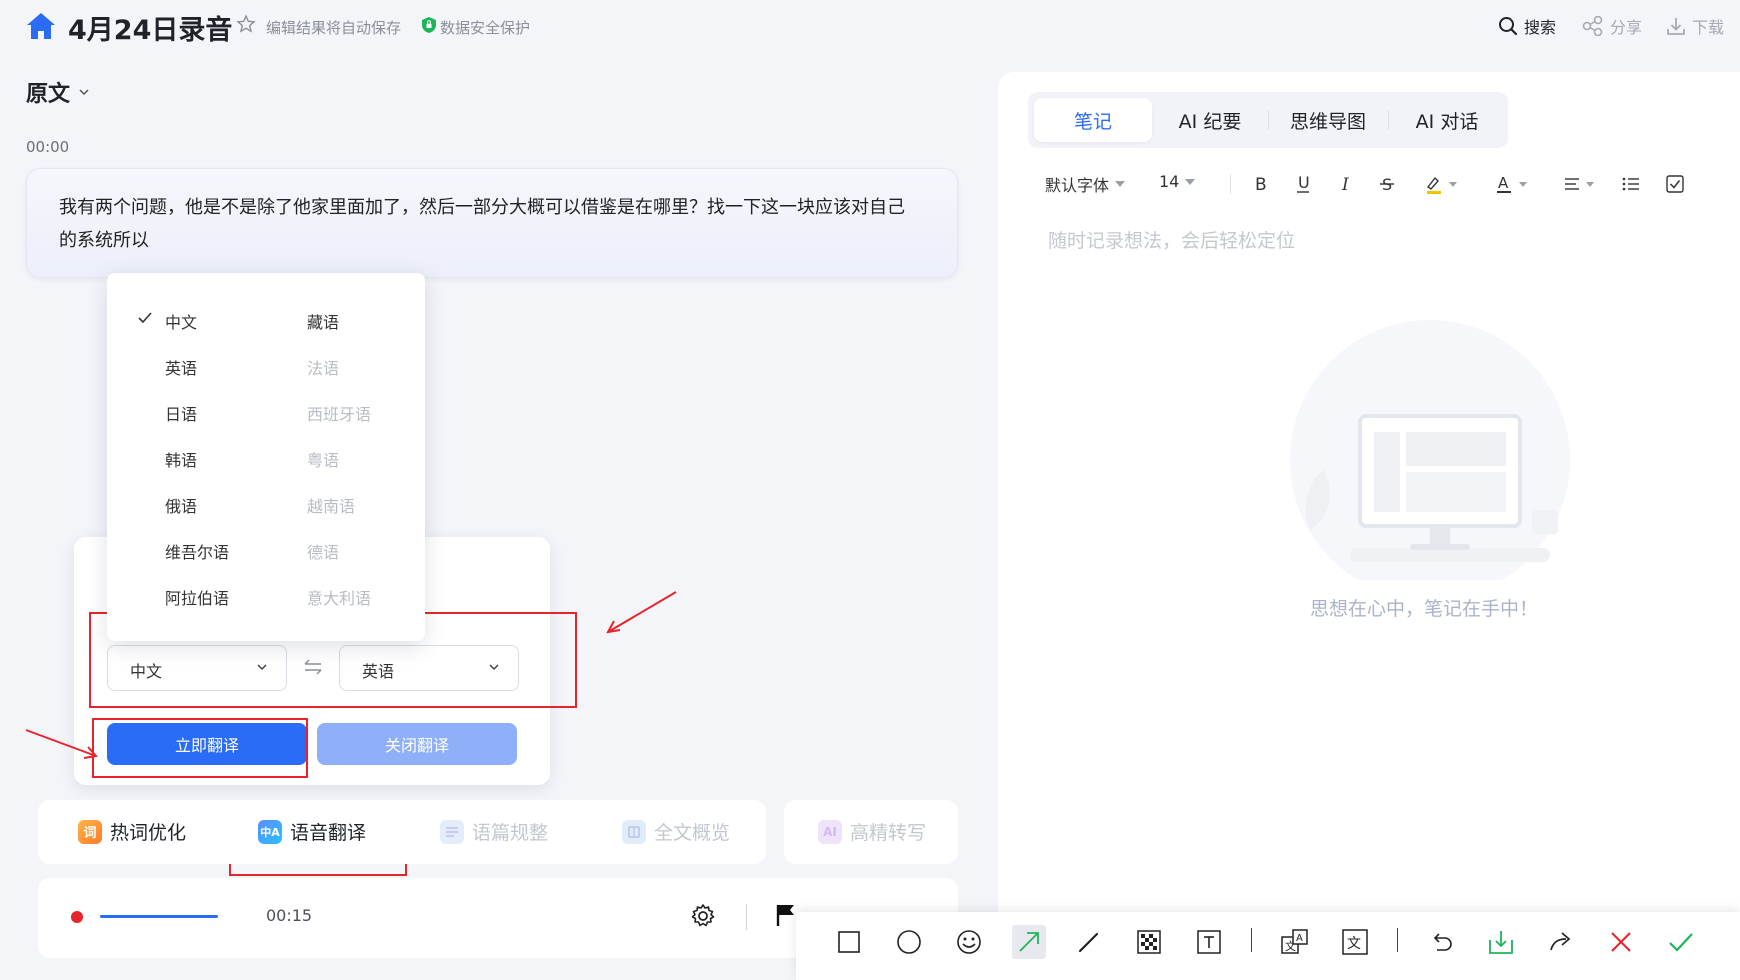  What do you see at coordinates (1508, 26) in the screenshot?
I see `search-icon` at bounding box center [1508, 26].